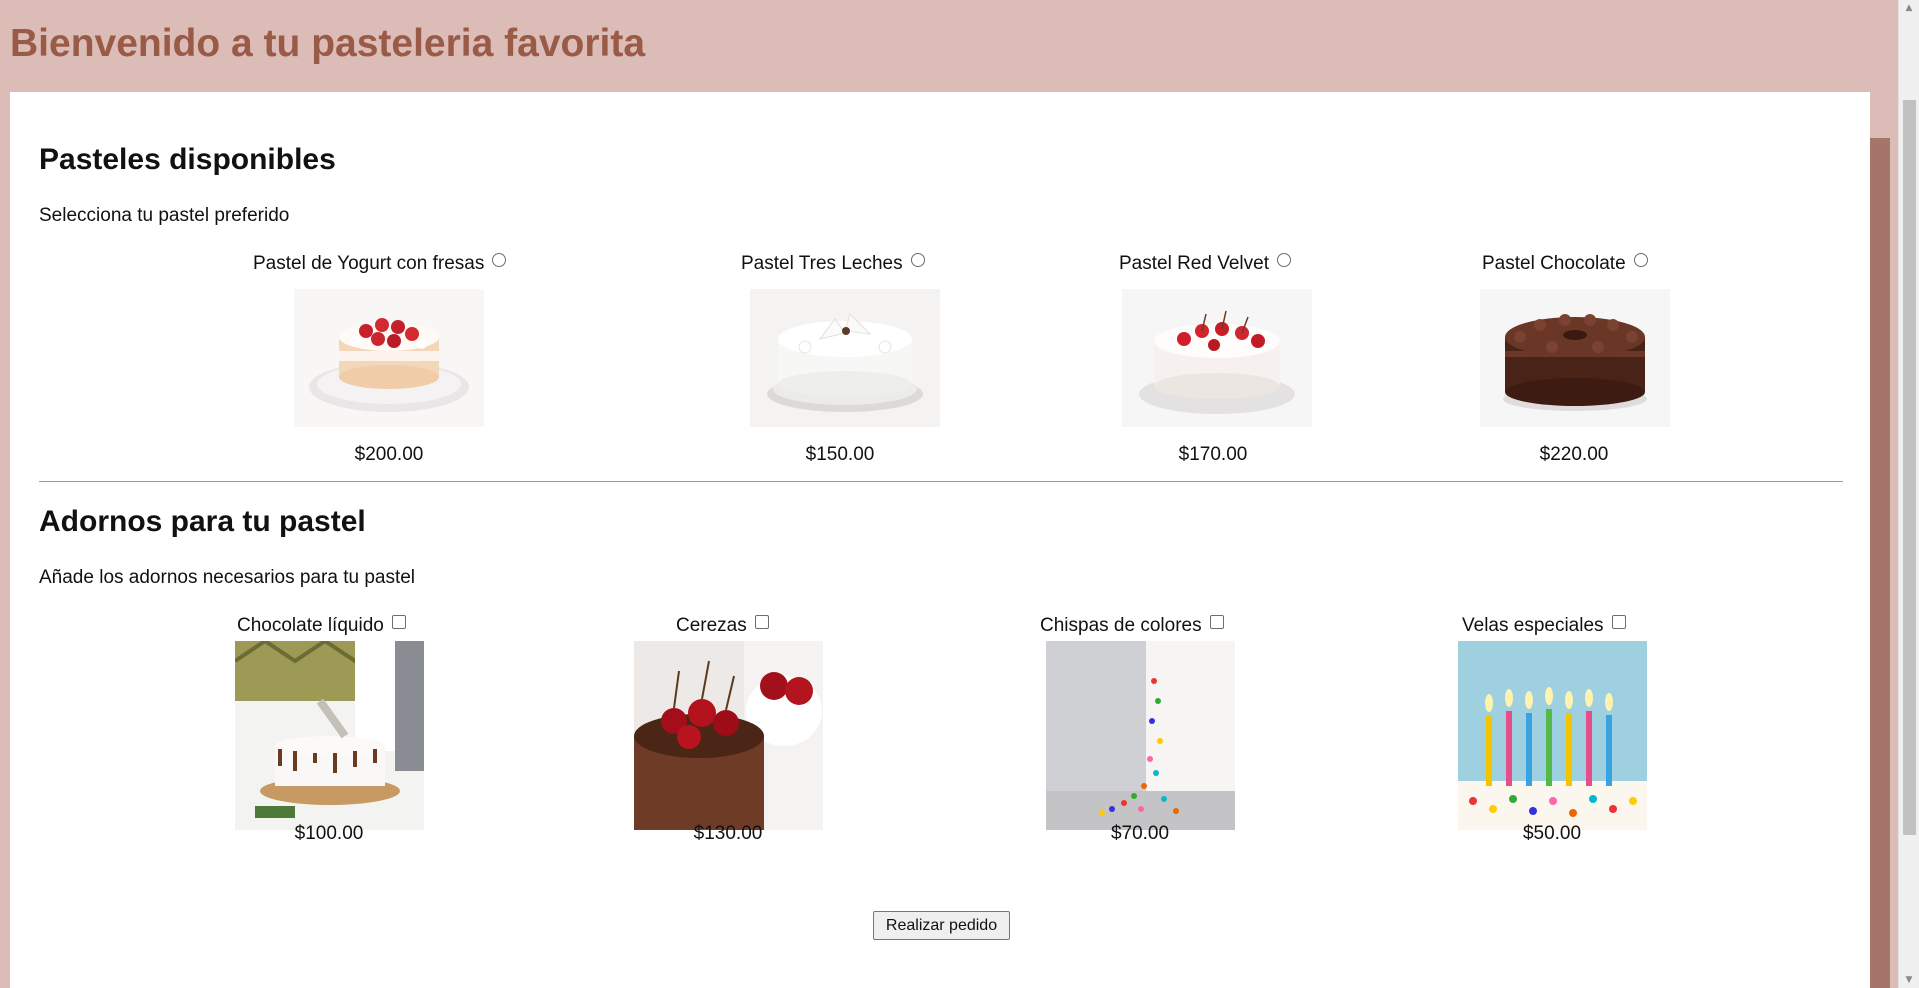 The width and height of the screenshot is (1919, 988). Describe the element at coordinates (728, 735) in the screenshot. I see `topping-image-cherries` at that location.